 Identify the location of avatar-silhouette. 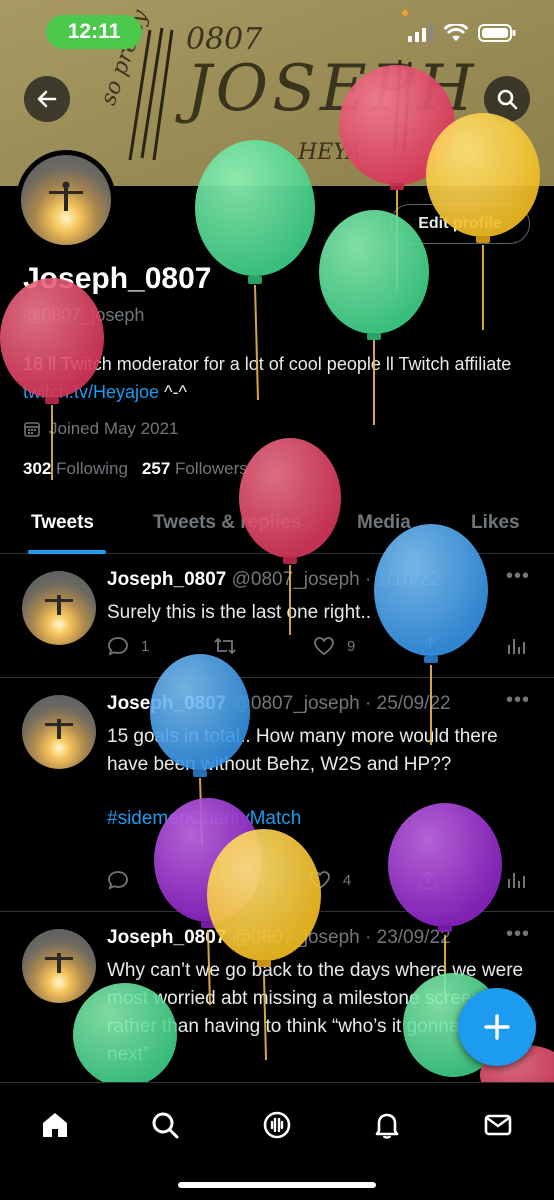
(66, 196).